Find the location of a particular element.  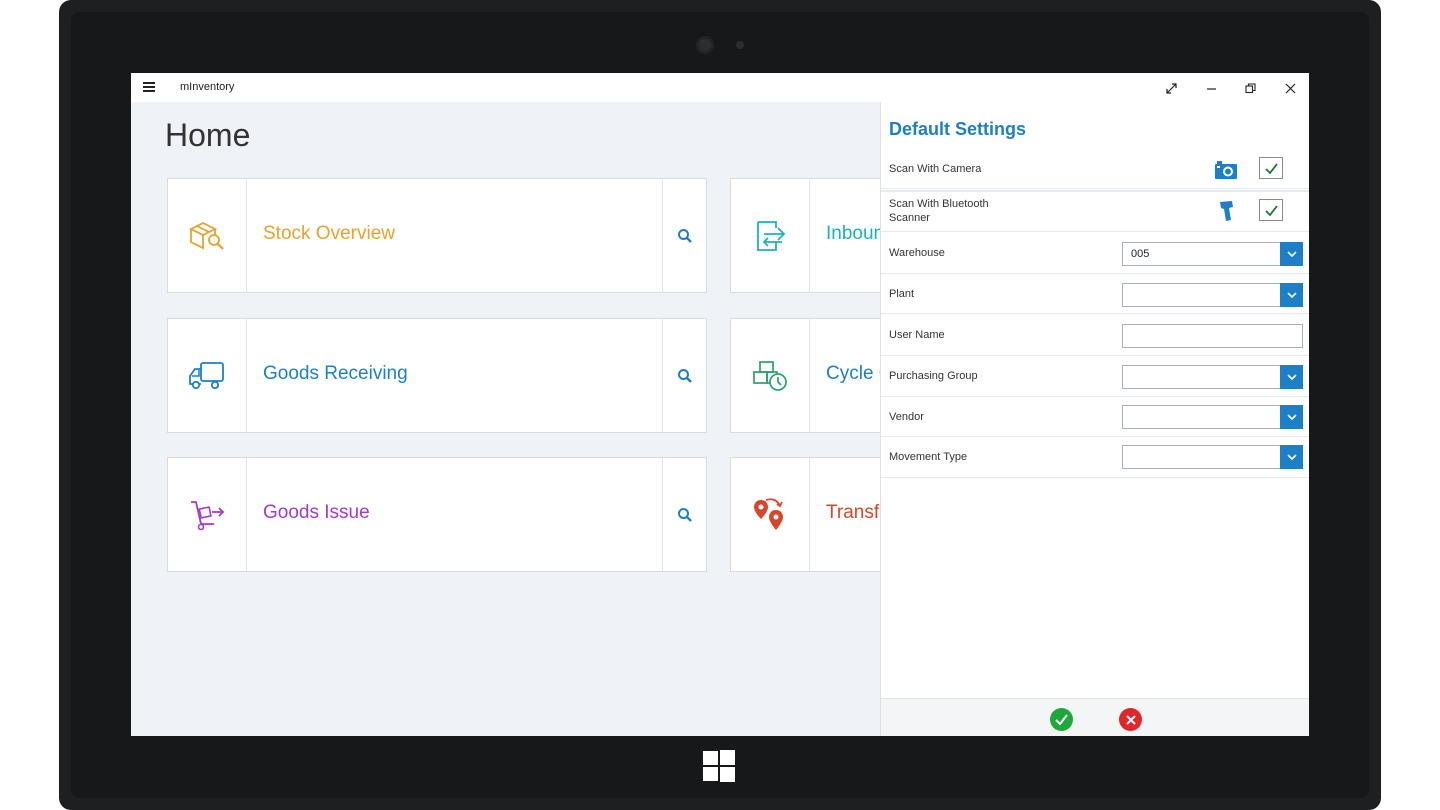

box-search-icon is located at coordinates (206, 235).